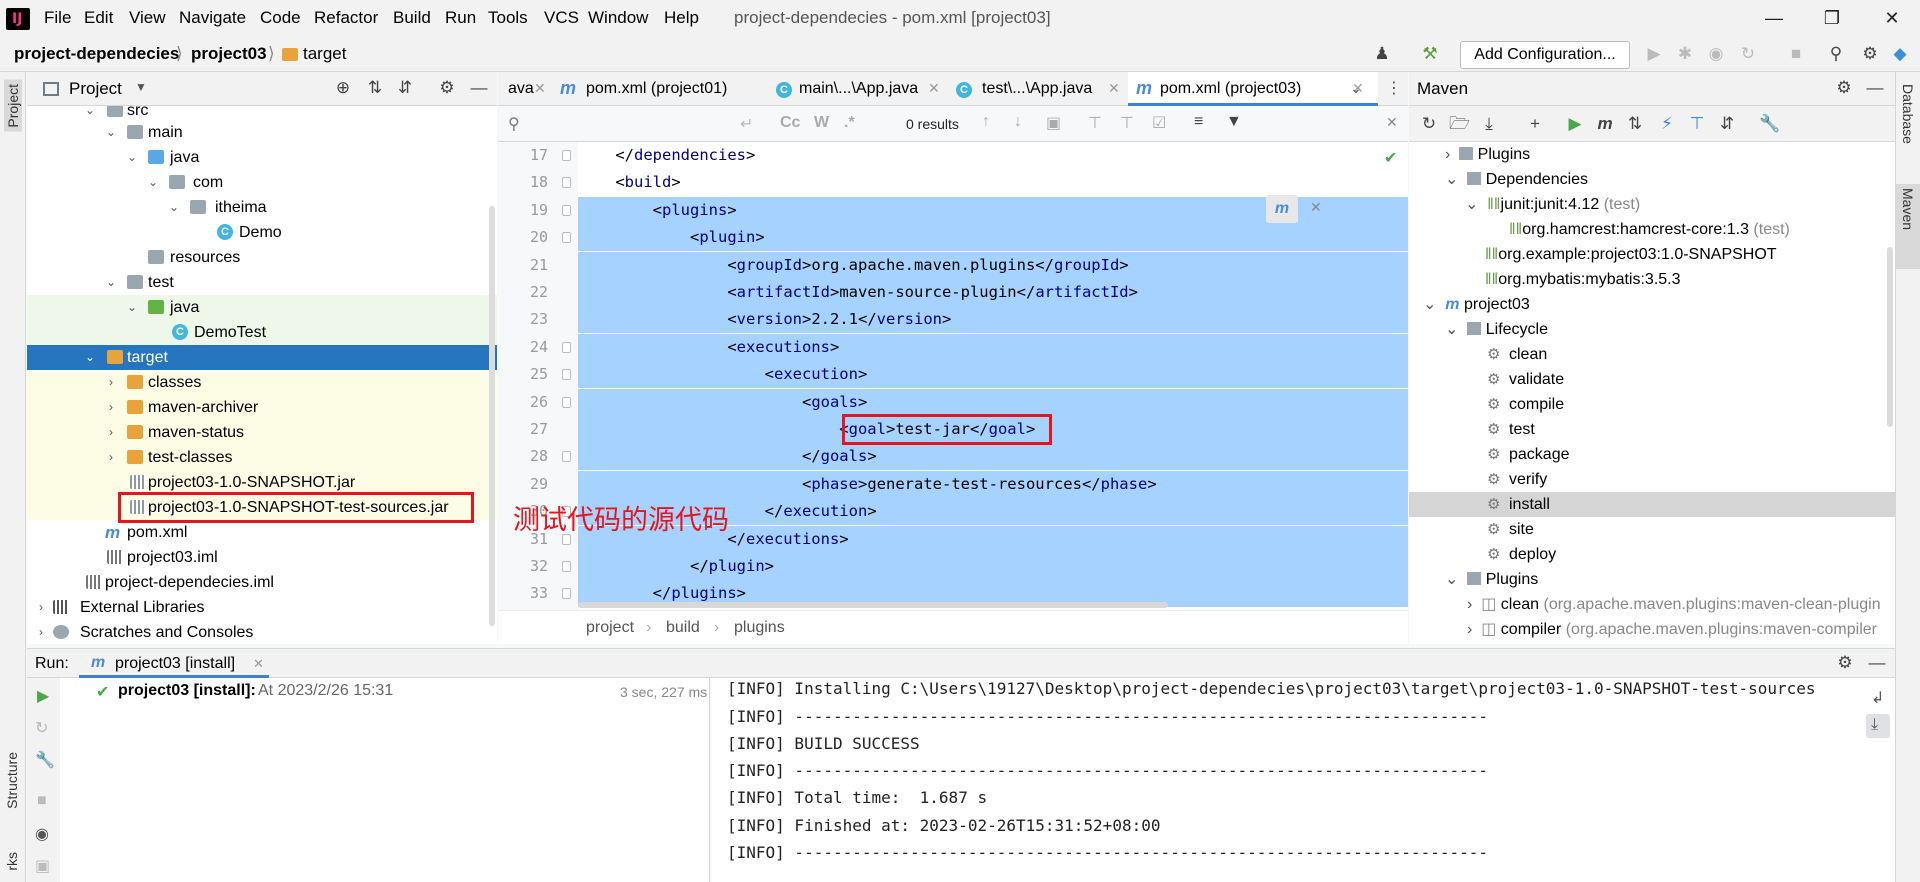 The image size is (1920, 882). What do you see at coordinates (262, 607) in the screenshot?
I see `tree-item-external-libraries: › External Libraries` at bounding box center [262, 607].